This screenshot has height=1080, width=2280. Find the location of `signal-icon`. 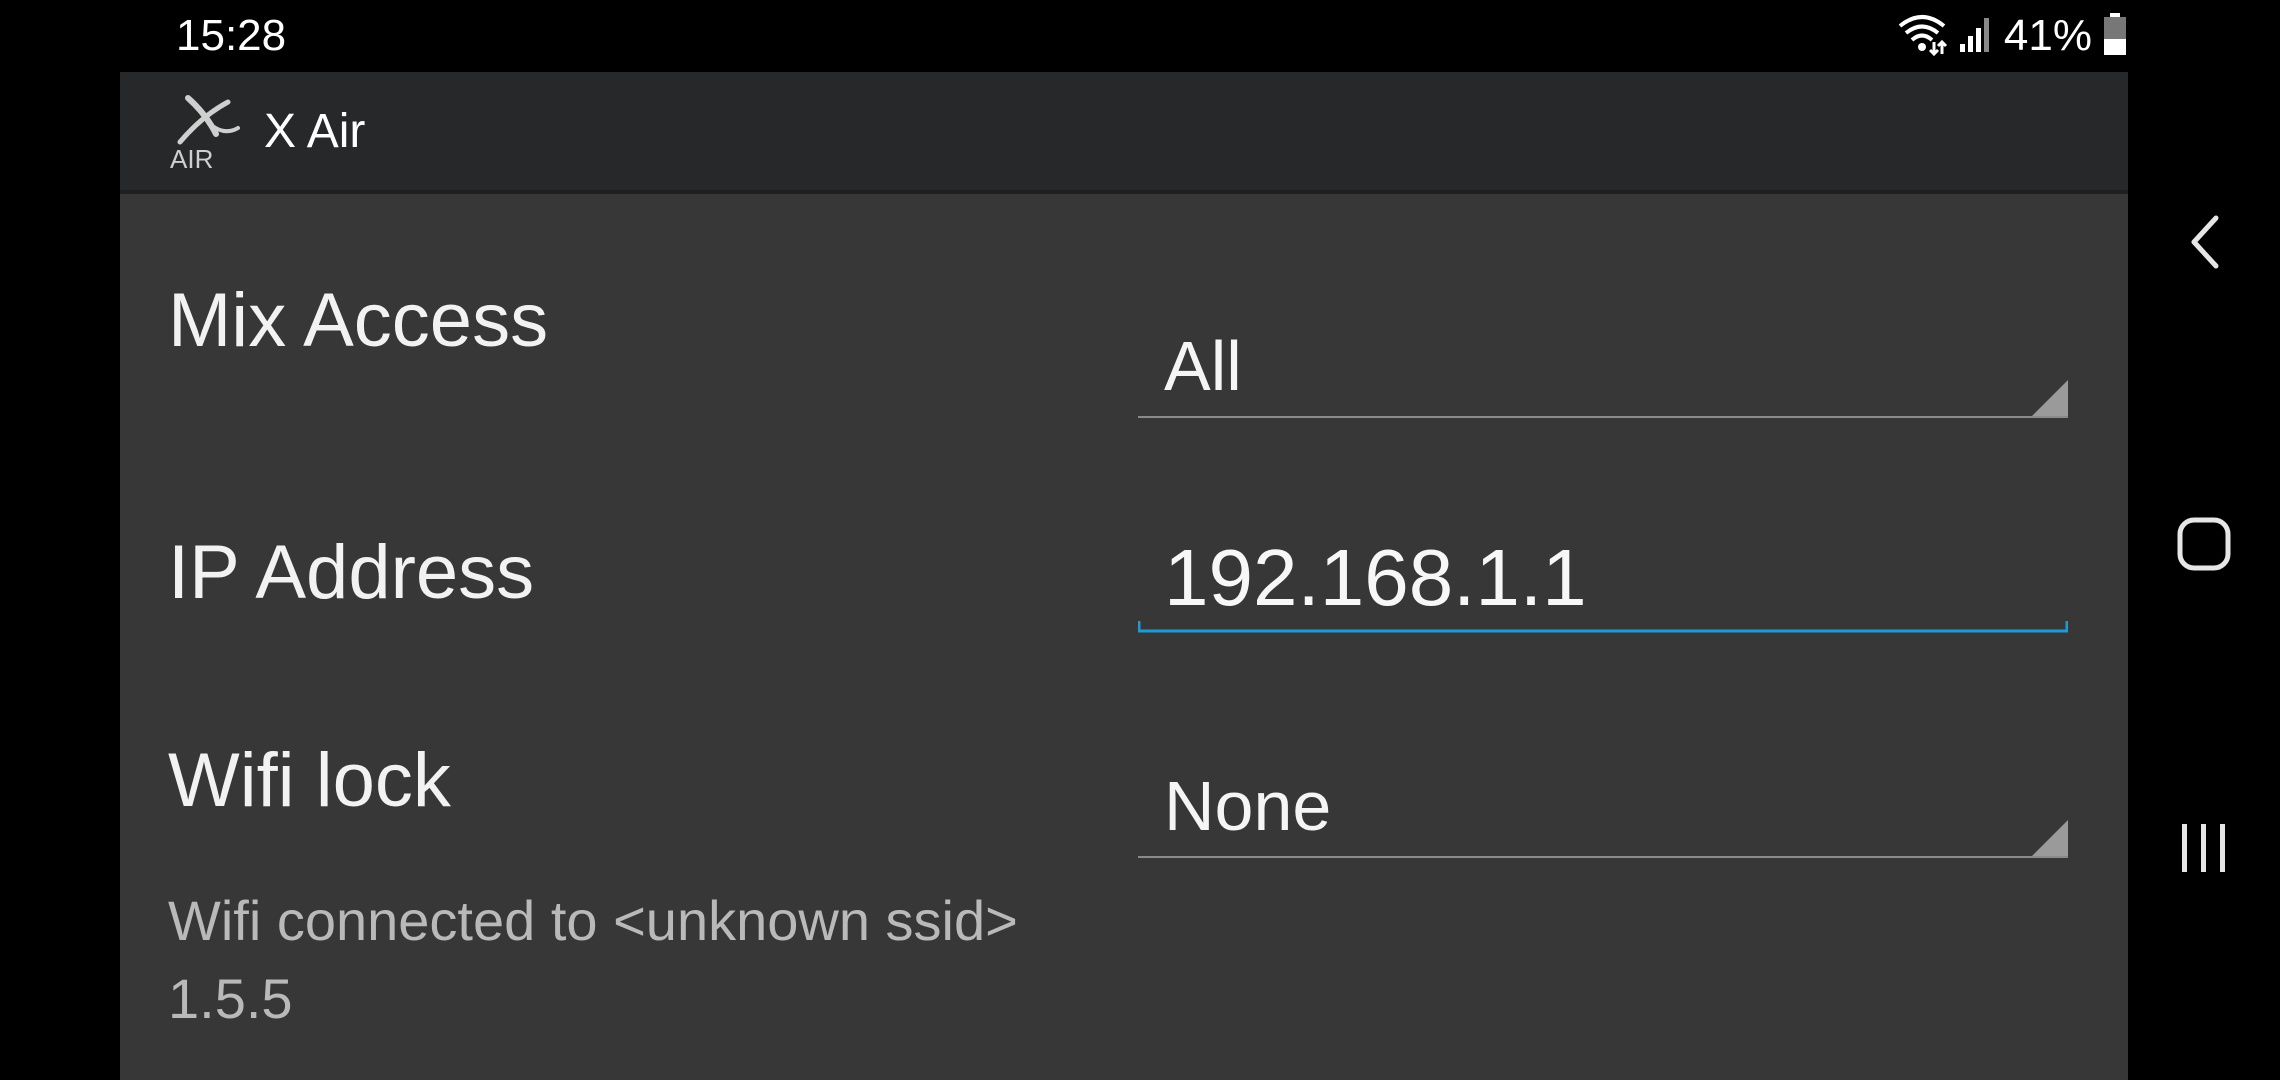

signal-icon is located at coordinates (1976, 36).